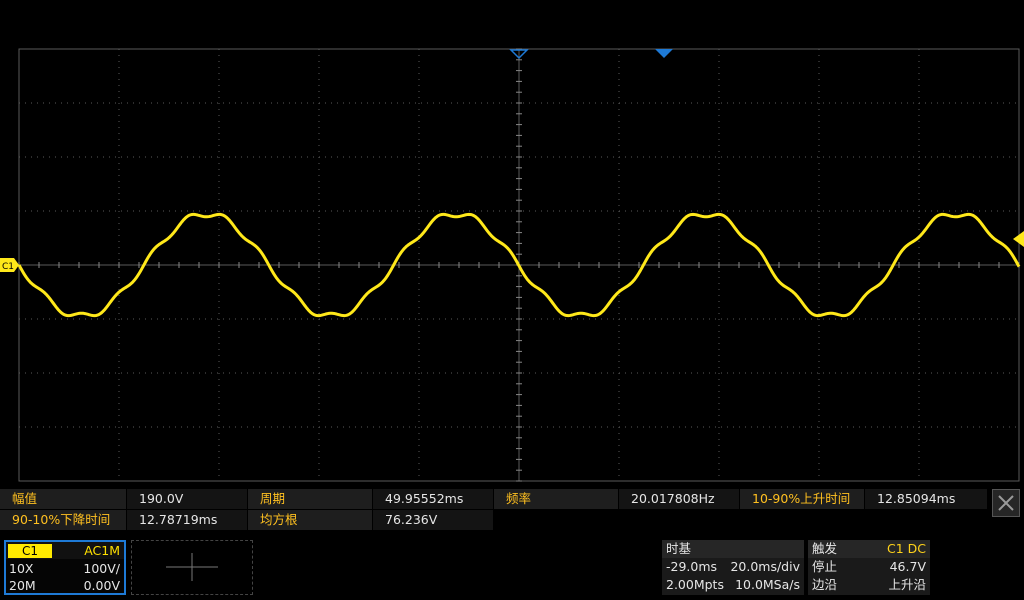 The height and width of the screenshot is (600, 1024). I want to click on timebase-panel: 时基 -29.0ms 20.0ms/div 2.00Mpts 10.0MSa/s, so click(733, 567).